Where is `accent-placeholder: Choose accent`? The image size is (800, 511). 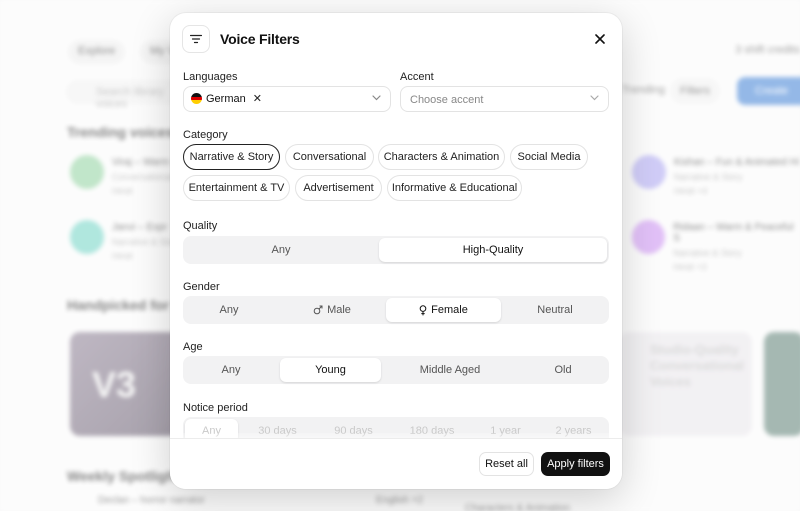
accent-placeholder: Choose accent is located at coordinates (447, 100).